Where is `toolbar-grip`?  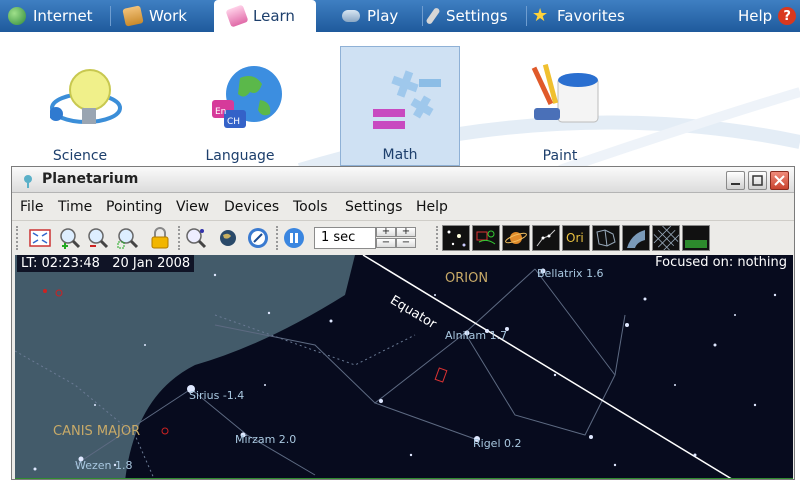
toolbar-grip is located at coordinates (18, 238).